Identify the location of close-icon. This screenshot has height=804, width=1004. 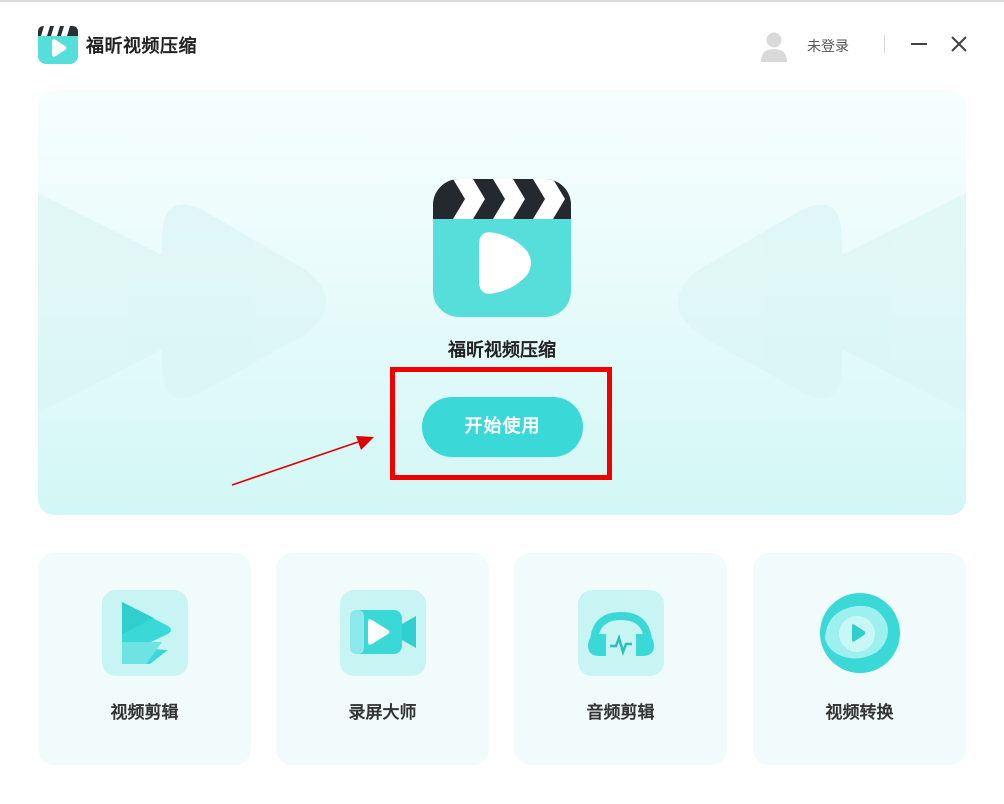
(959, 44).